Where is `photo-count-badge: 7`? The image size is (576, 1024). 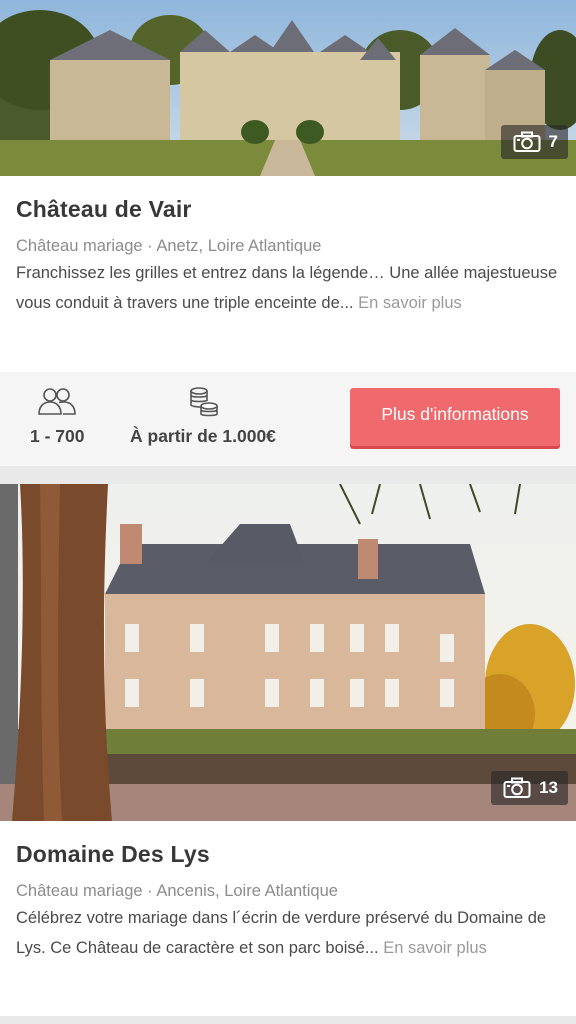
photo-count-badge: 7 is located at coordinates (534, 142).